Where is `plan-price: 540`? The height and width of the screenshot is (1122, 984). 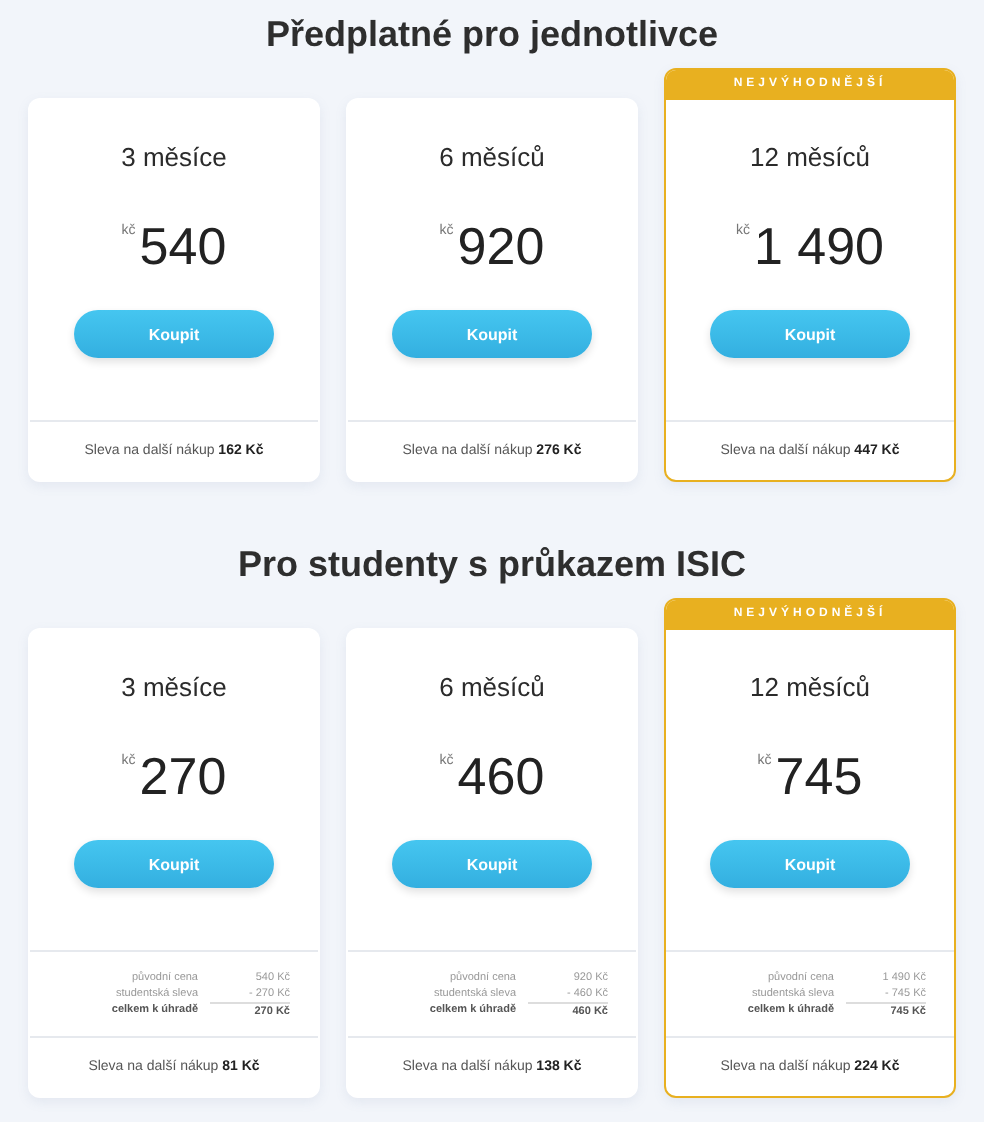 plan-price: 540 is located at coordinates (183, 246).